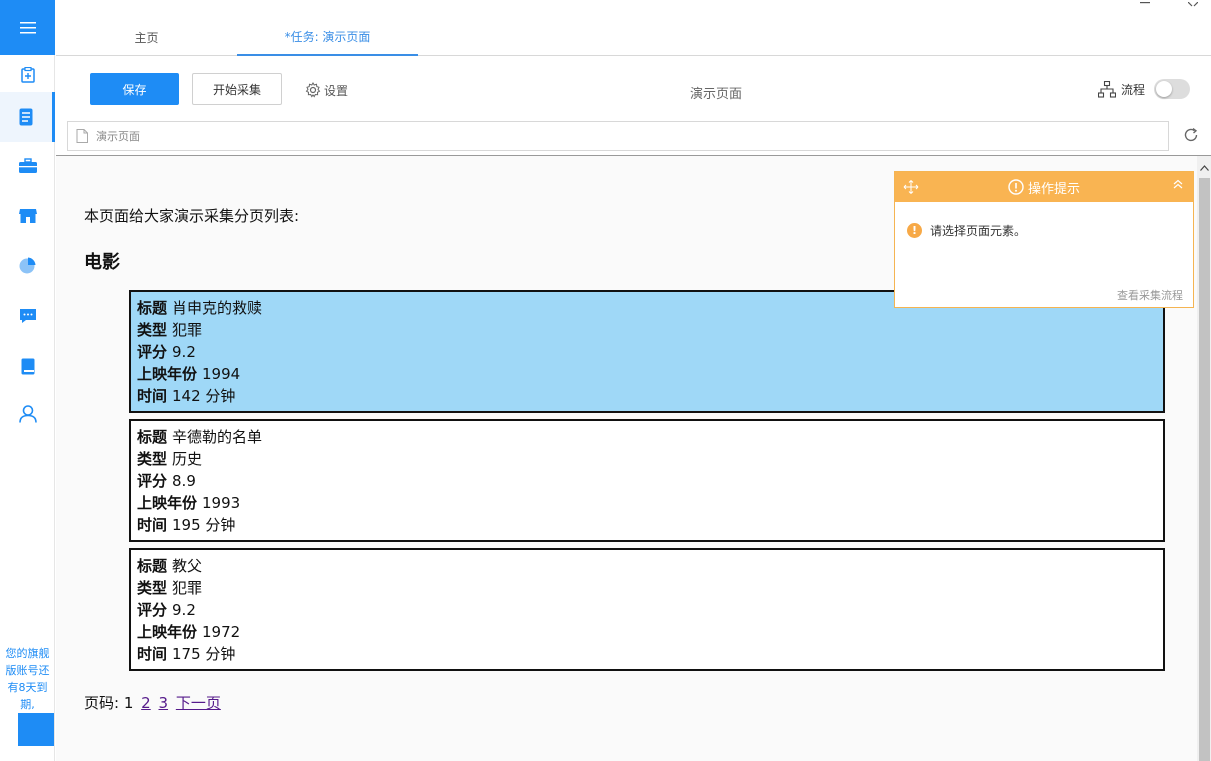 The width and height of the screenshot is (1211, 761). What do you see at coordinates (134, 89) in the screenshot?
I see `save-button: 保存` at bounding box center [134, 89].